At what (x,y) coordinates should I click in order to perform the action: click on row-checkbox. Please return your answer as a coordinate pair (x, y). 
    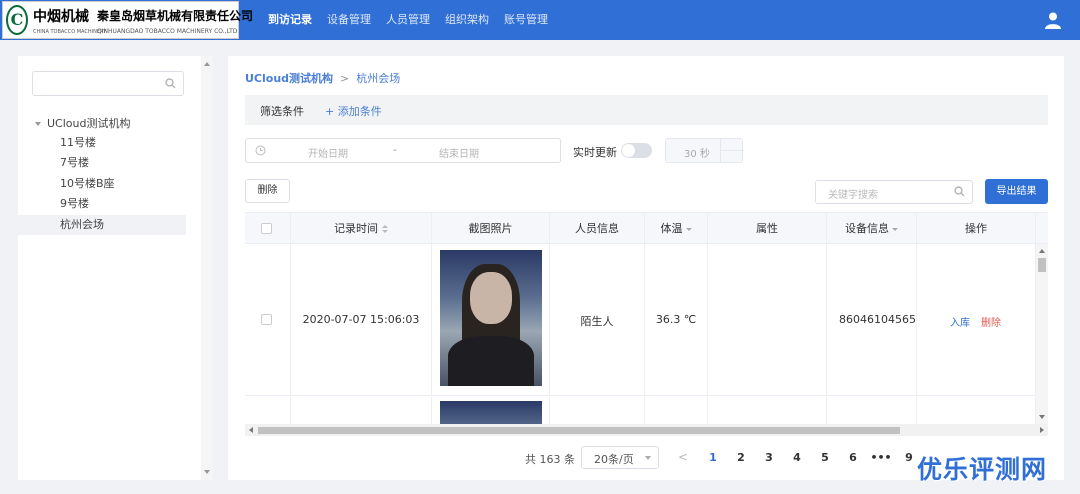
    Looking at the image, I should click on (266, 319).